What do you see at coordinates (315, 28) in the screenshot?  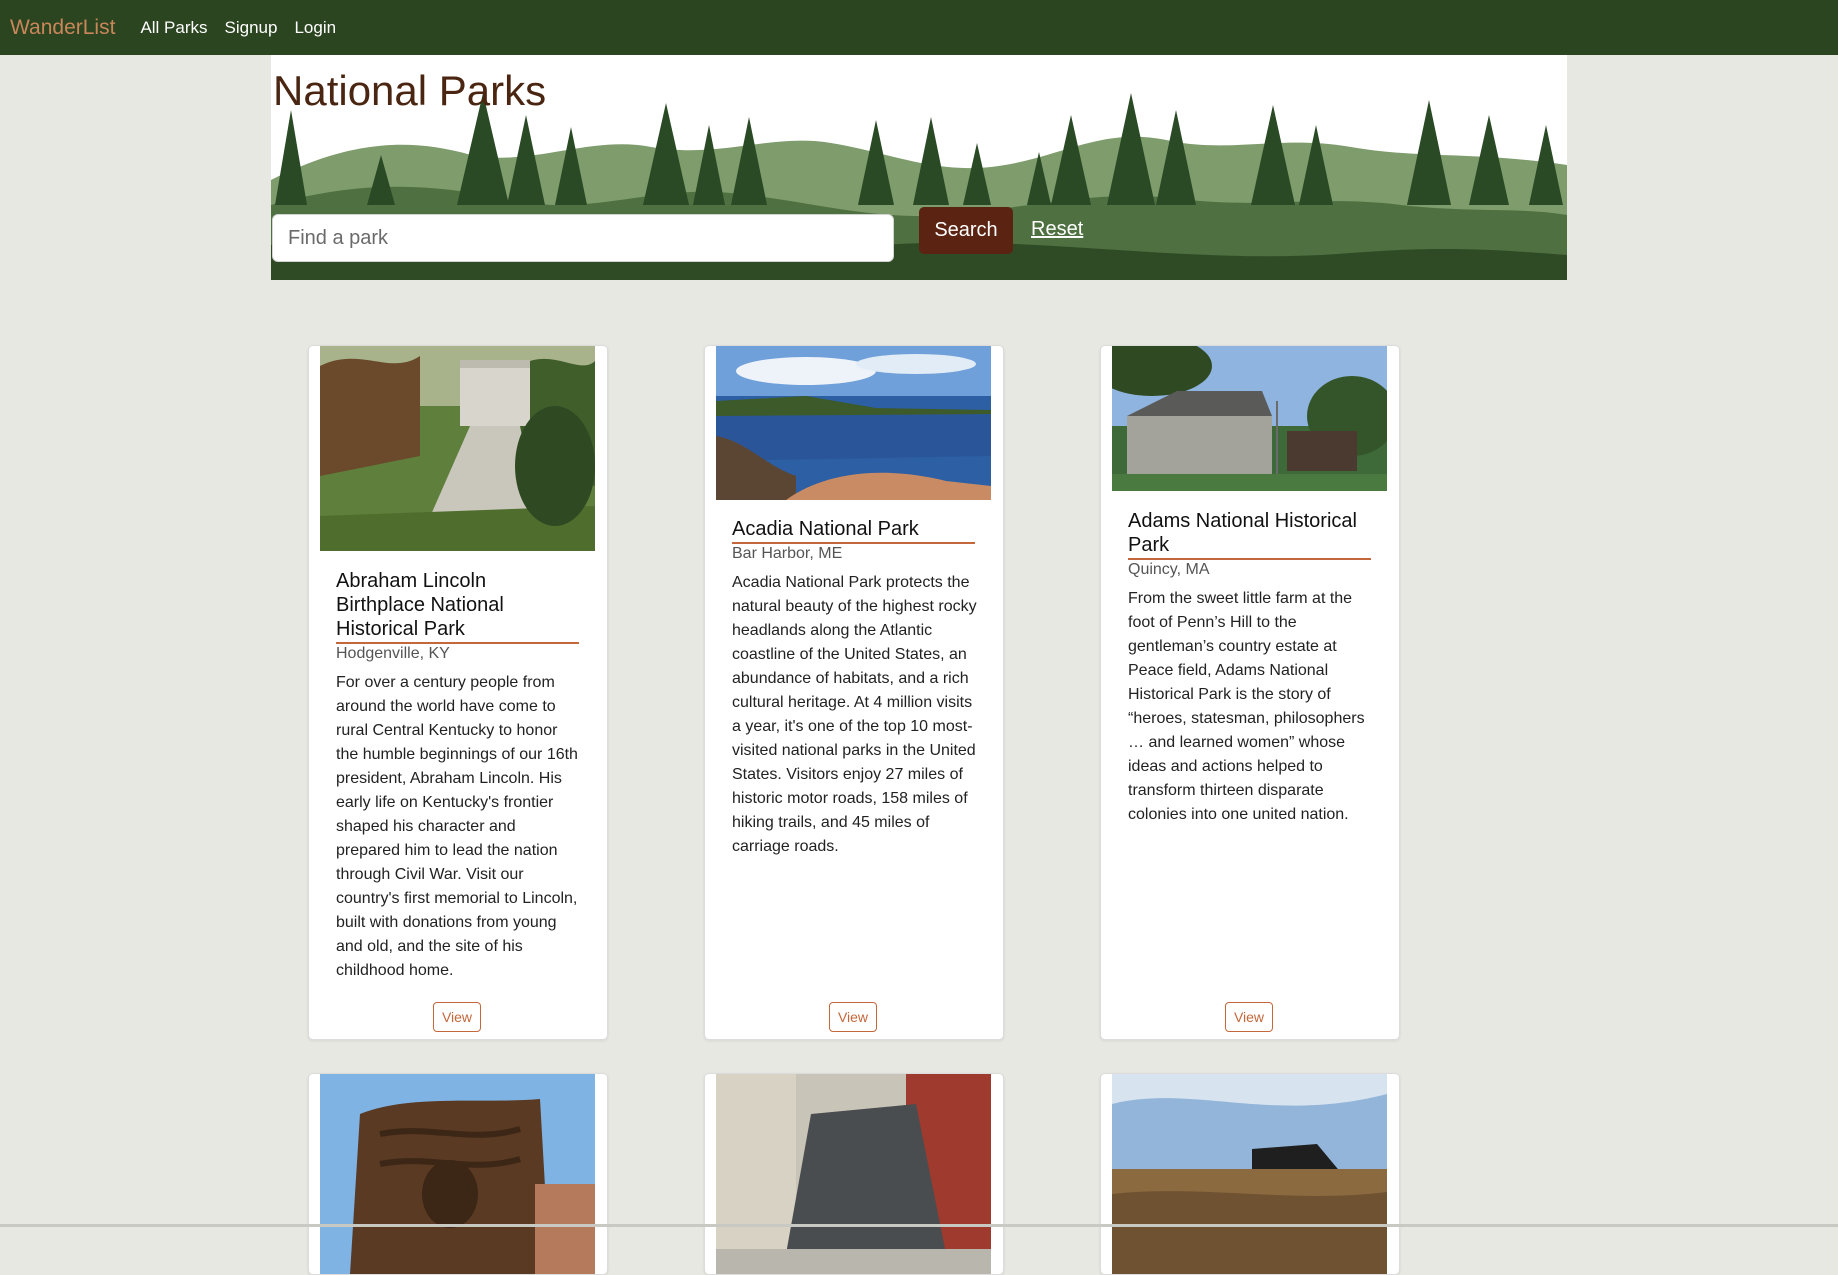 I see `nav-link-login: Login` at bounding box center [315, 28].